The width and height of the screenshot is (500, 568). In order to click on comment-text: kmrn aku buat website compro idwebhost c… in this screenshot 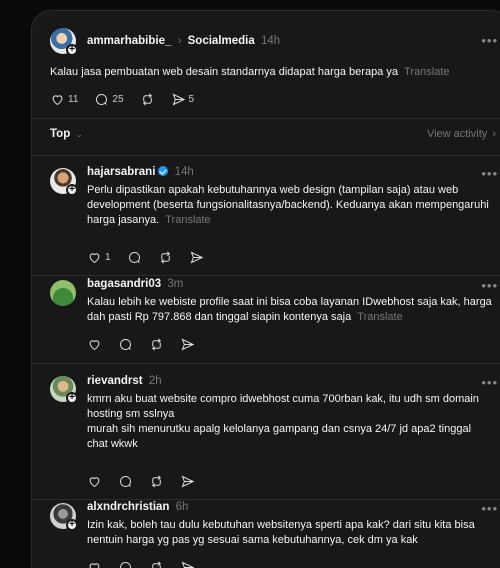, I will do `click(289, 422)`.